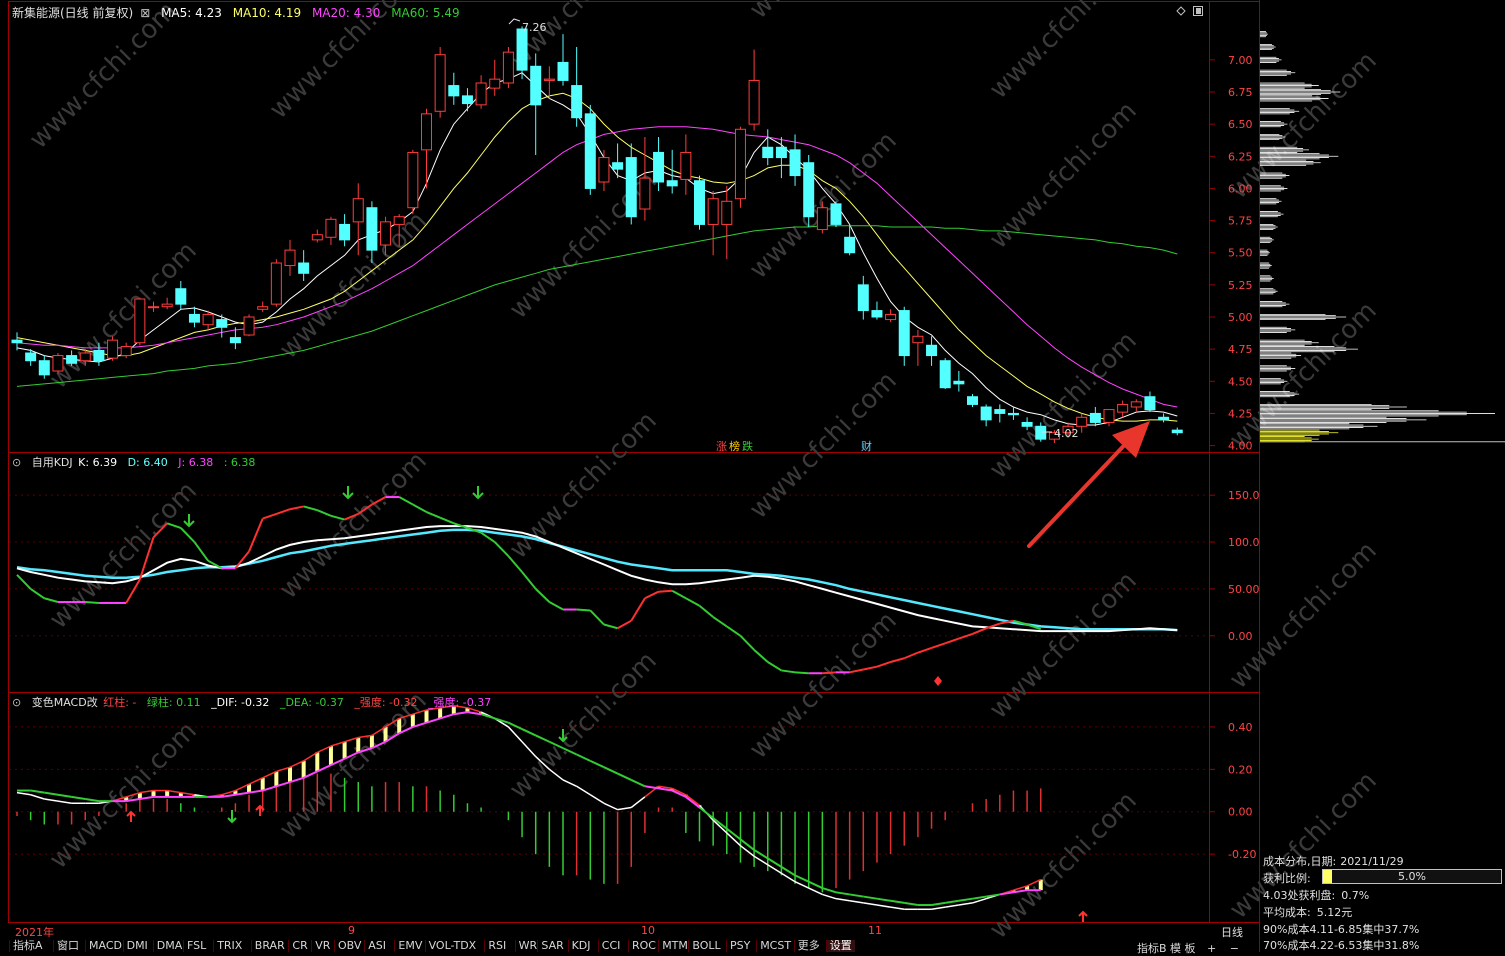 This screenshot has width=1505, height=956. Describe the element at coordinates (840, 946) in the screenshot. I see `tab---25: 设置` at that location.